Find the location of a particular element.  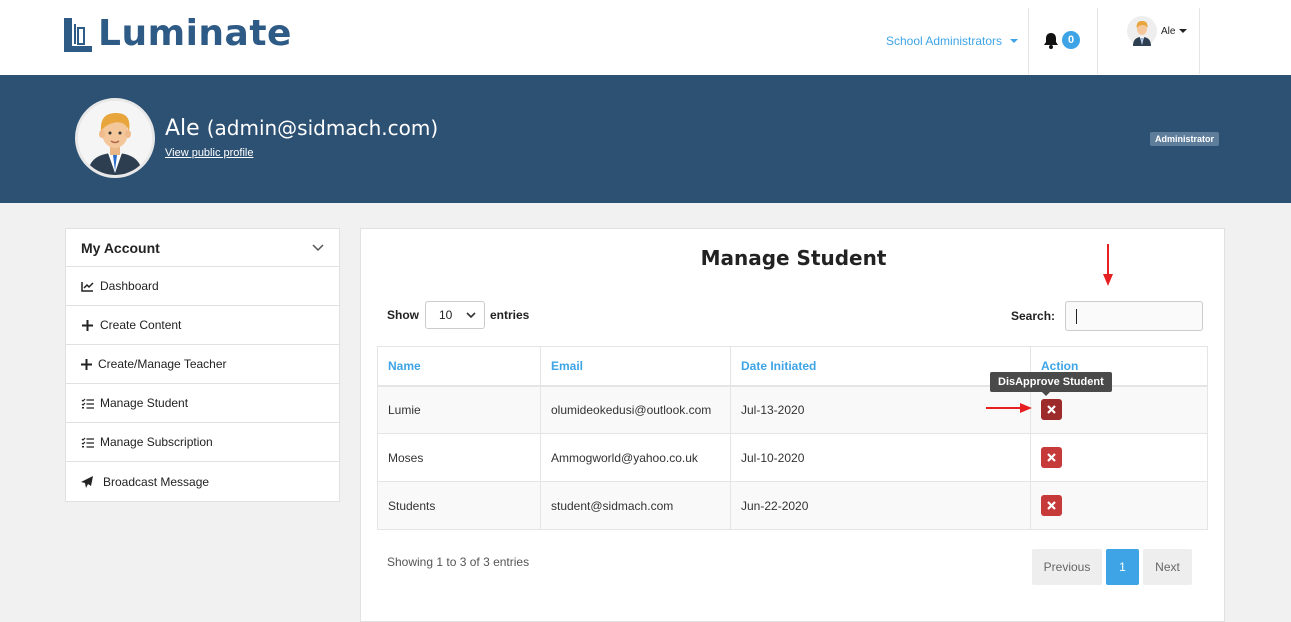

pagination: Previous 1 Next is located at coordinates (1112, 567).